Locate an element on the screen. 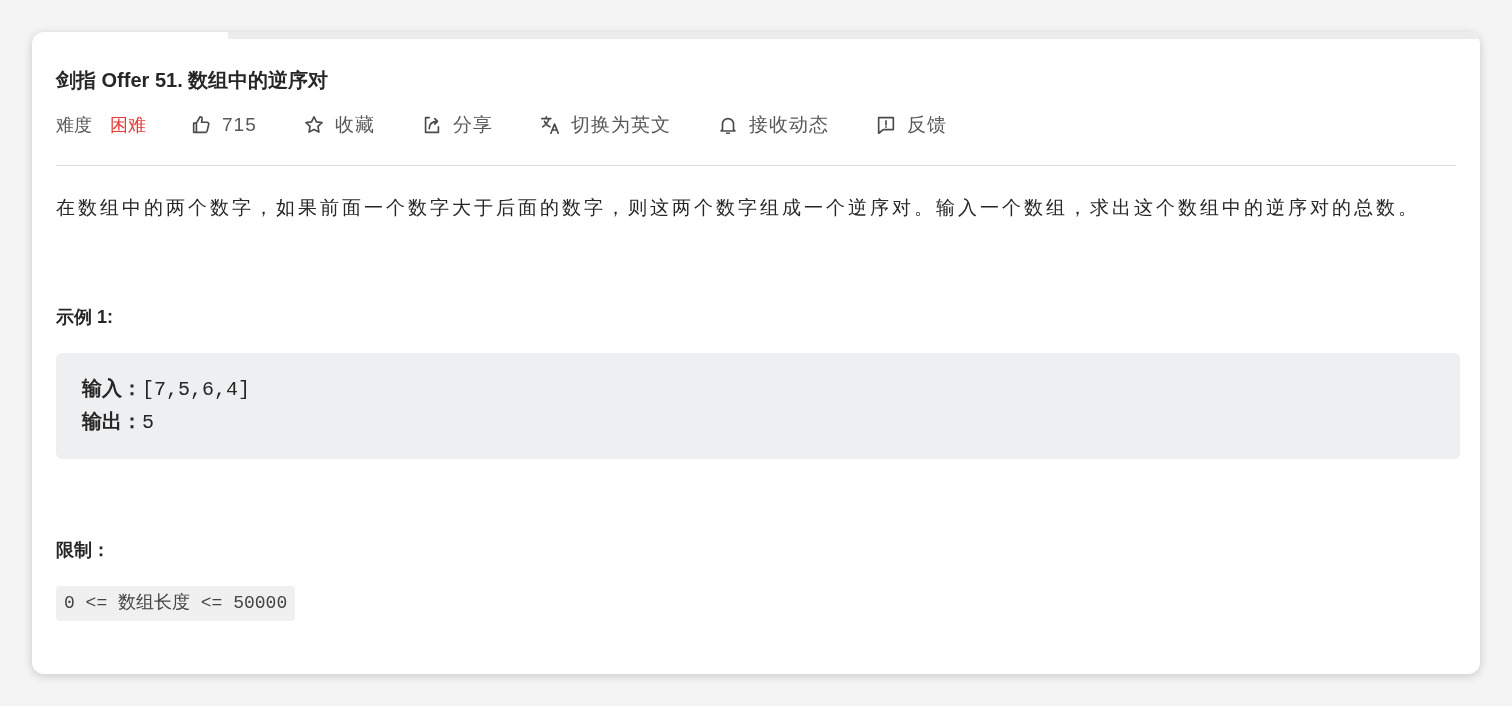  constraint-code: 0 <= 数组长度 <= 50000 is located at coordinates (176, 603).